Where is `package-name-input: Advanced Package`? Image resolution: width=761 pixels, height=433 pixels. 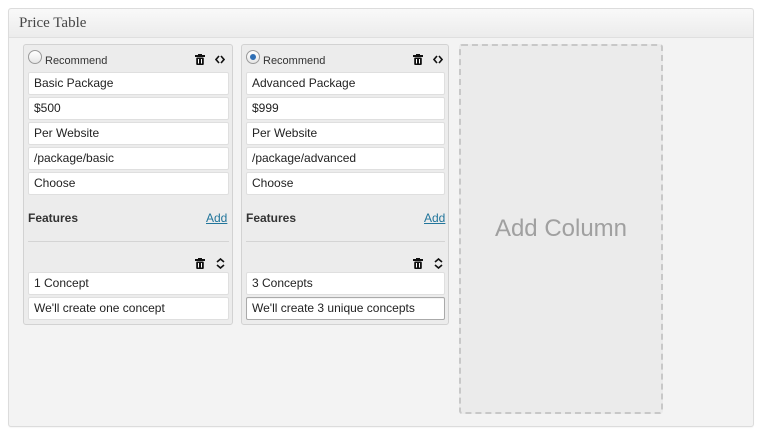 package-name-input: Advanced Package is located at coordinates (345, 83).